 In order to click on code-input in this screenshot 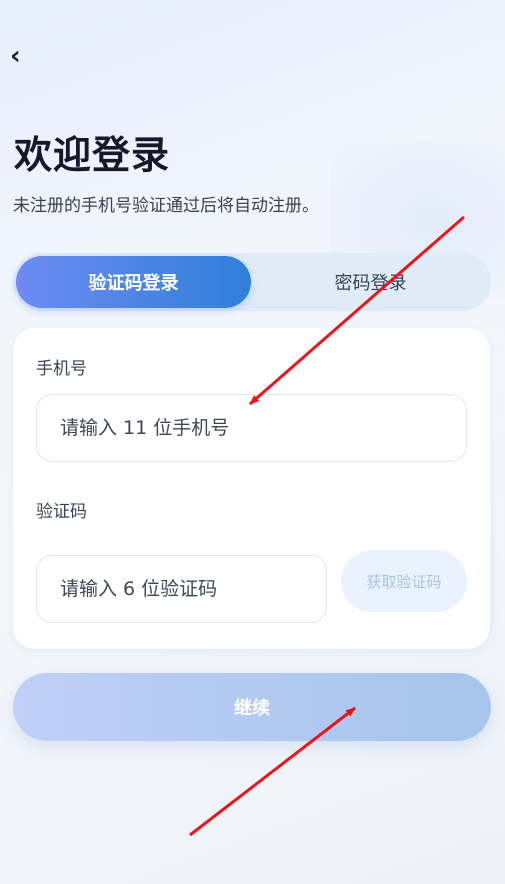, I will do `click(181, 589)`.